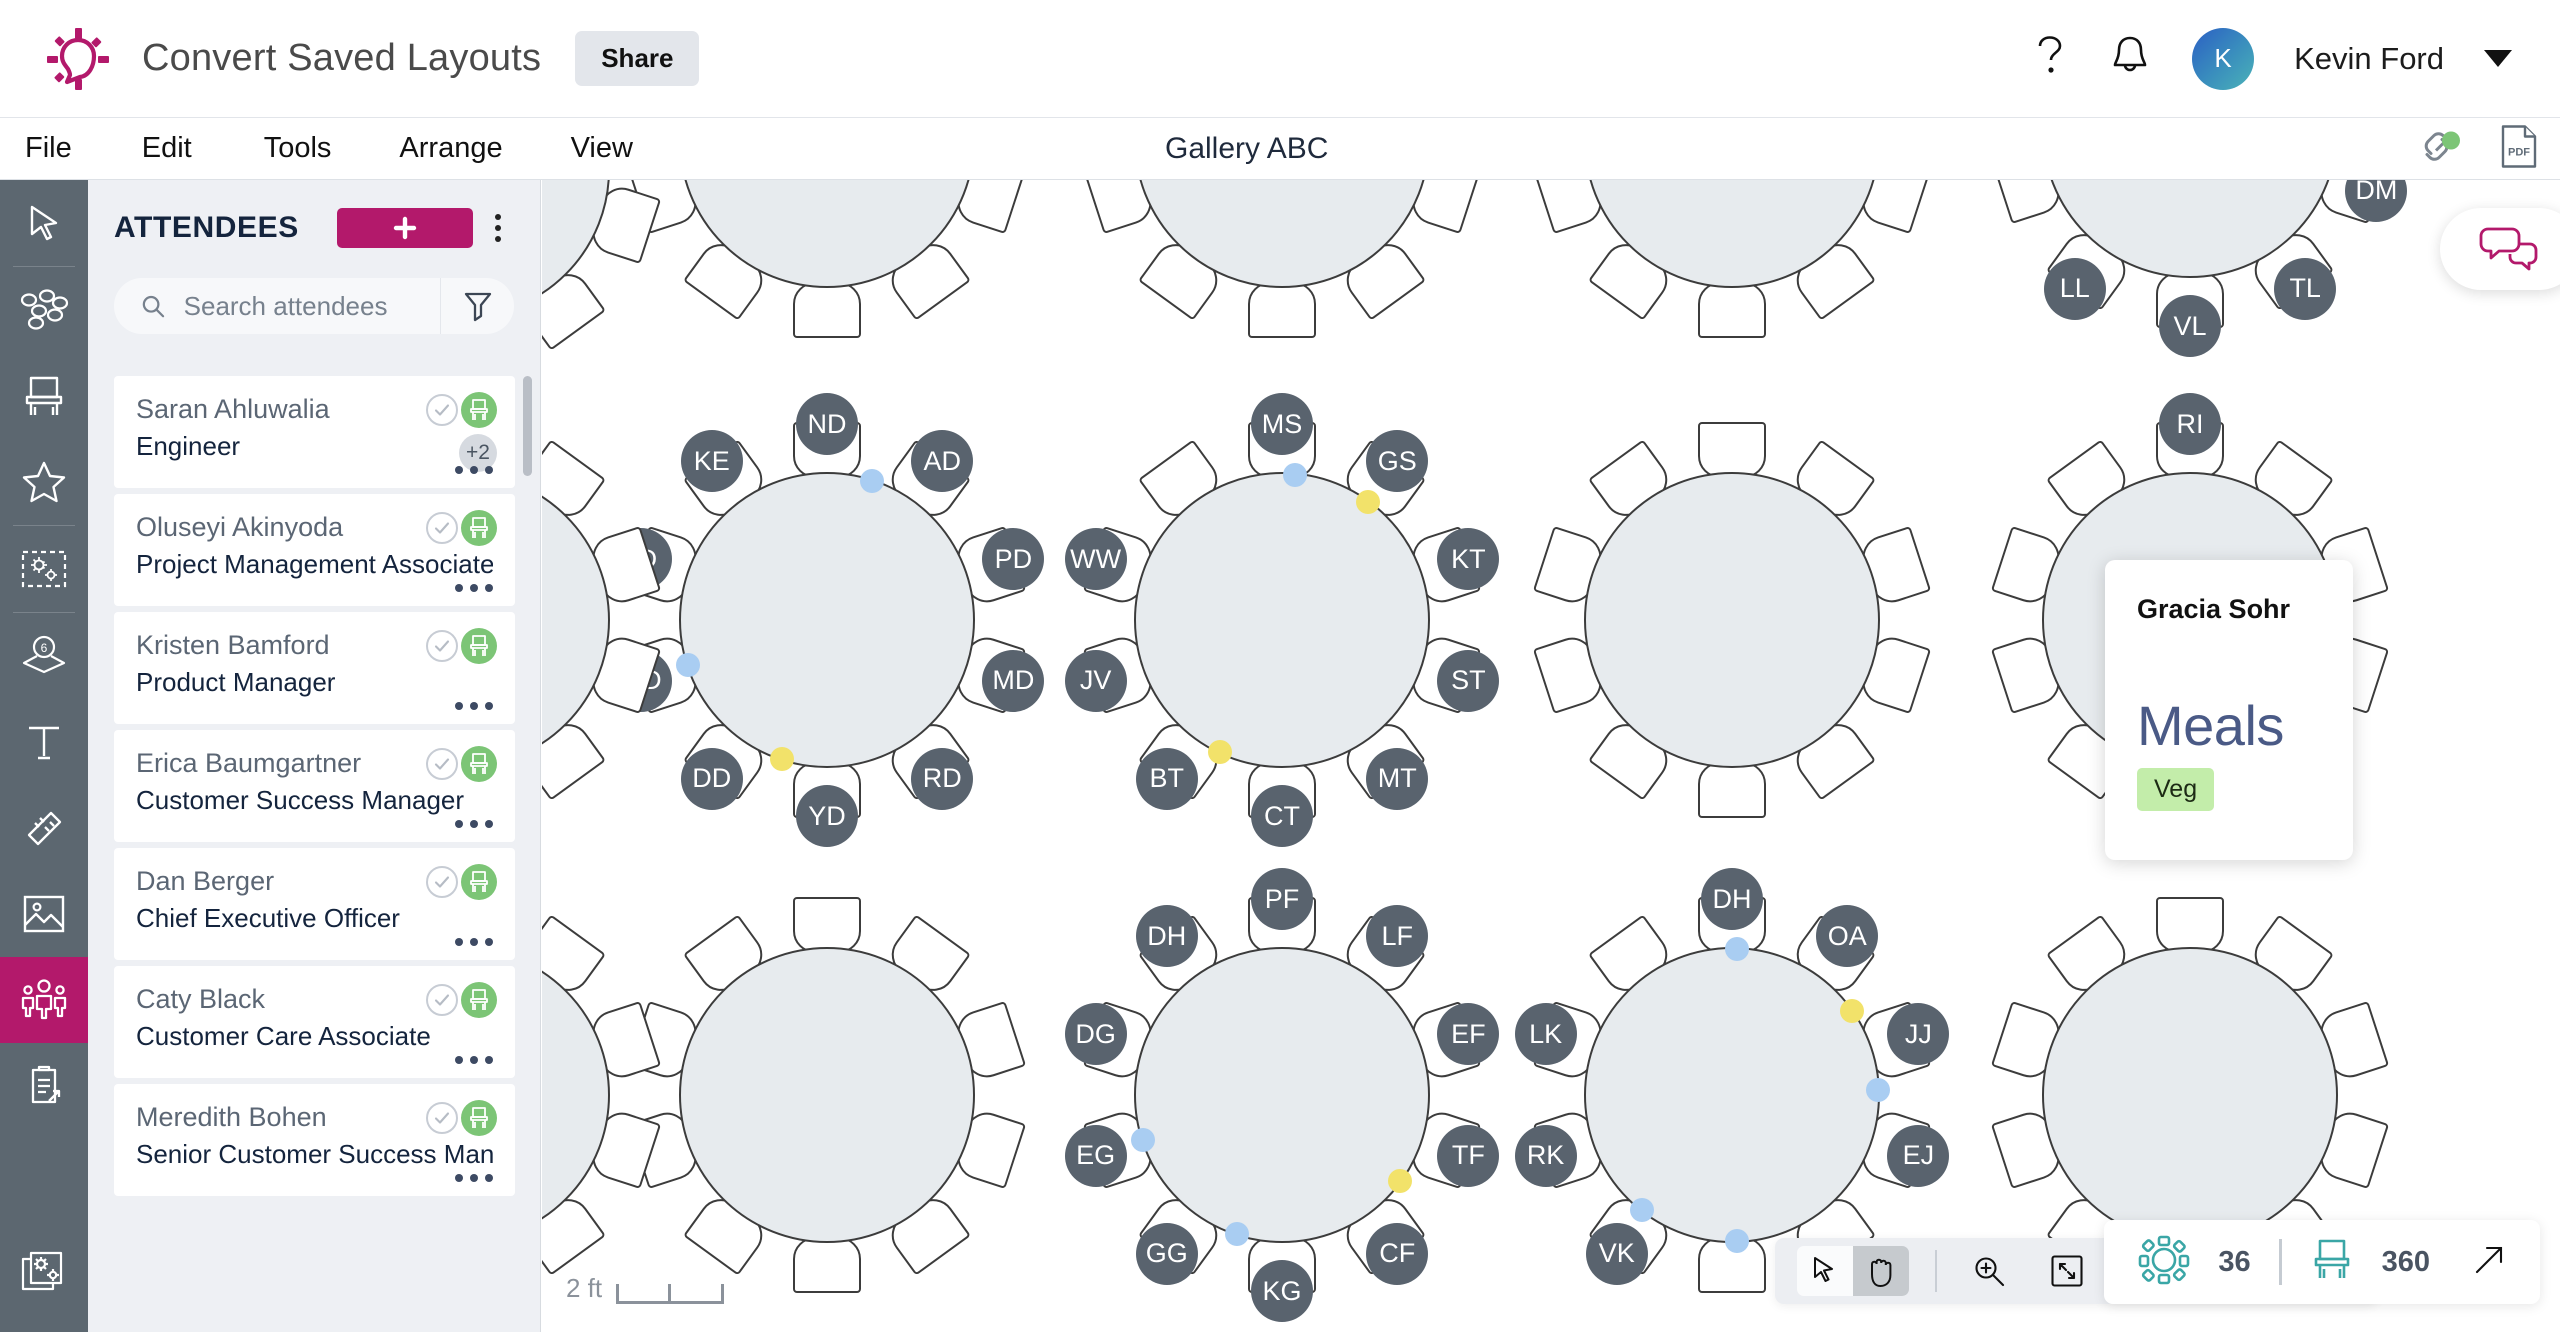 The image size is (2560, 1332). Describe the element at coordinates (78, 59) in the screenshot. I see `lightbulb-logo-icon` at that location.